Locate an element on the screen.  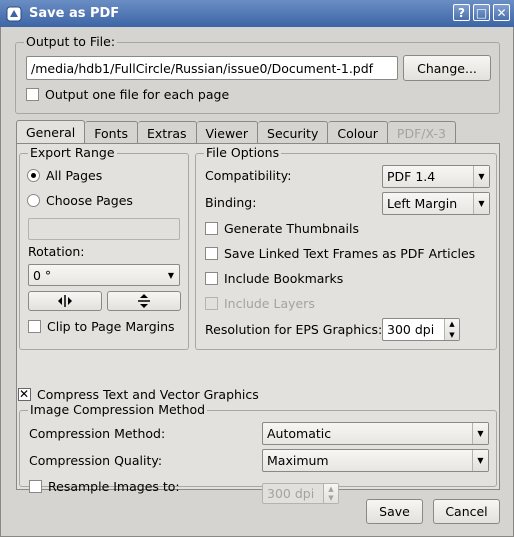
all-pages-label: All Pages is located at coordinates (74, 175).